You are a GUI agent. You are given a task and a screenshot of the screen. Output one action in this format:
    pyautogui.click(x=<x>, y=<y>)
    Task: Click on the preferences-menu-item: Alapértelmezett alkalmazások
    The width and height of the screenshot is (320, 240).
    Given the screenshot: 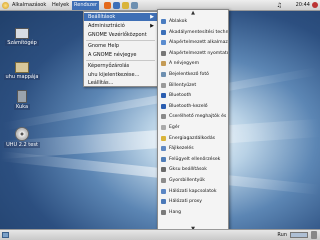 What is the action you would take?
    pyautogui.click(x=193, y=42)
    